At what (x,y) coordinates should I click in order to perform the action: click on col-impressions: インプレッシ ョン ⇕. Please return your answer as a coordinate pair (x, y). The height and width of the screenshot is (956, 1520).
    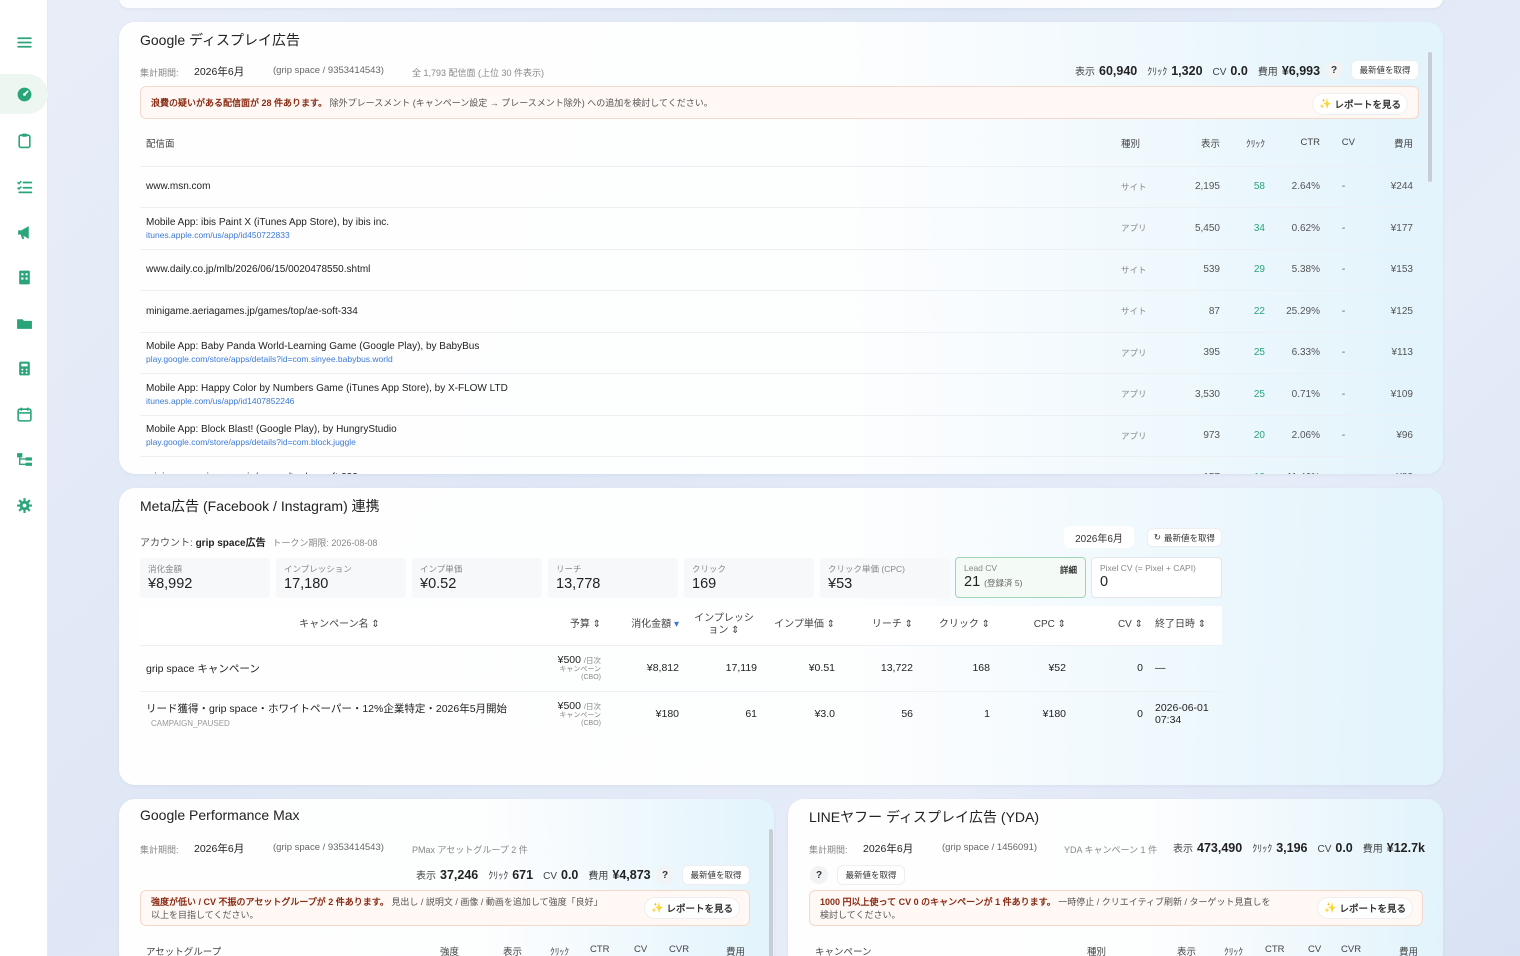
    Looking at the image, I should click on (724, 625).